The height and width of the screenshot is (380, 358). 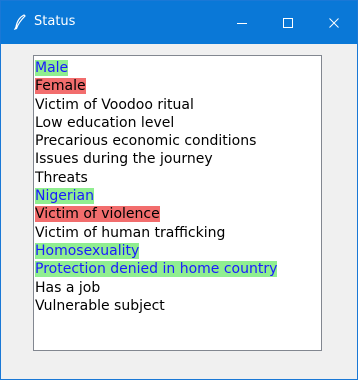 What do you see at coordinates (124, 159) in the screenshot?
I see `list-item-label: Issues during the journey` at bounding box center [124, 159].